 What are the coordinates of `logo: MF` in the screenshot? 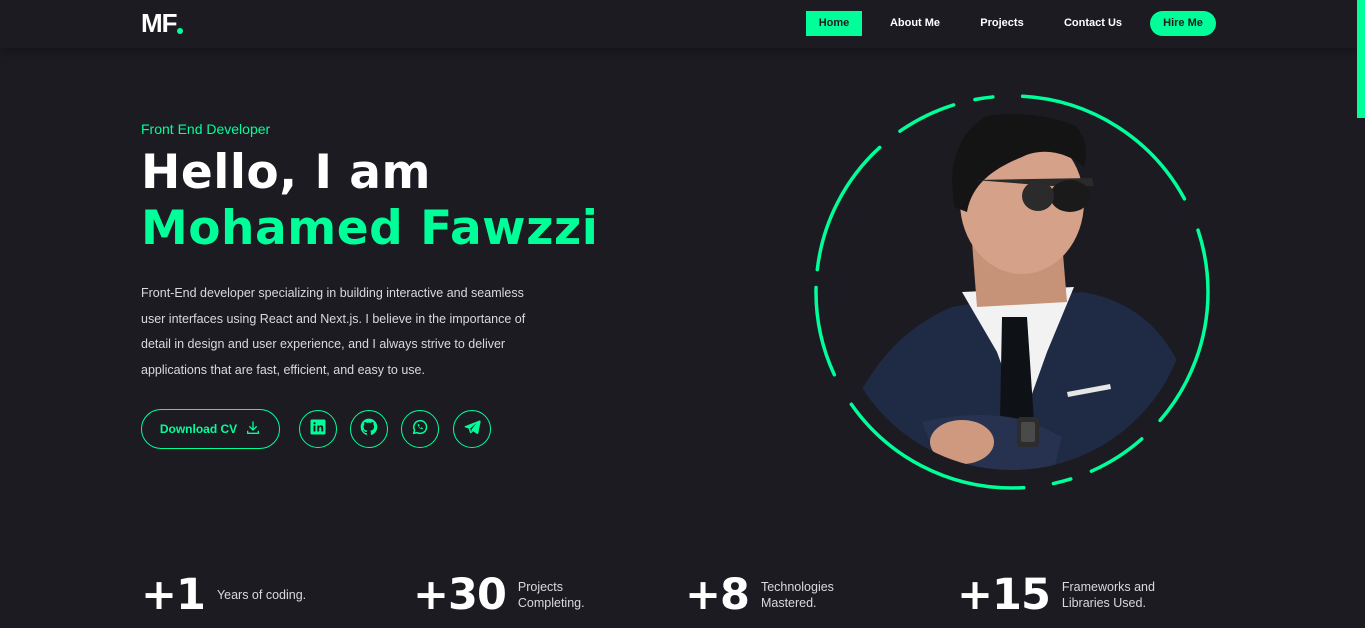 It's located at (159, 23).